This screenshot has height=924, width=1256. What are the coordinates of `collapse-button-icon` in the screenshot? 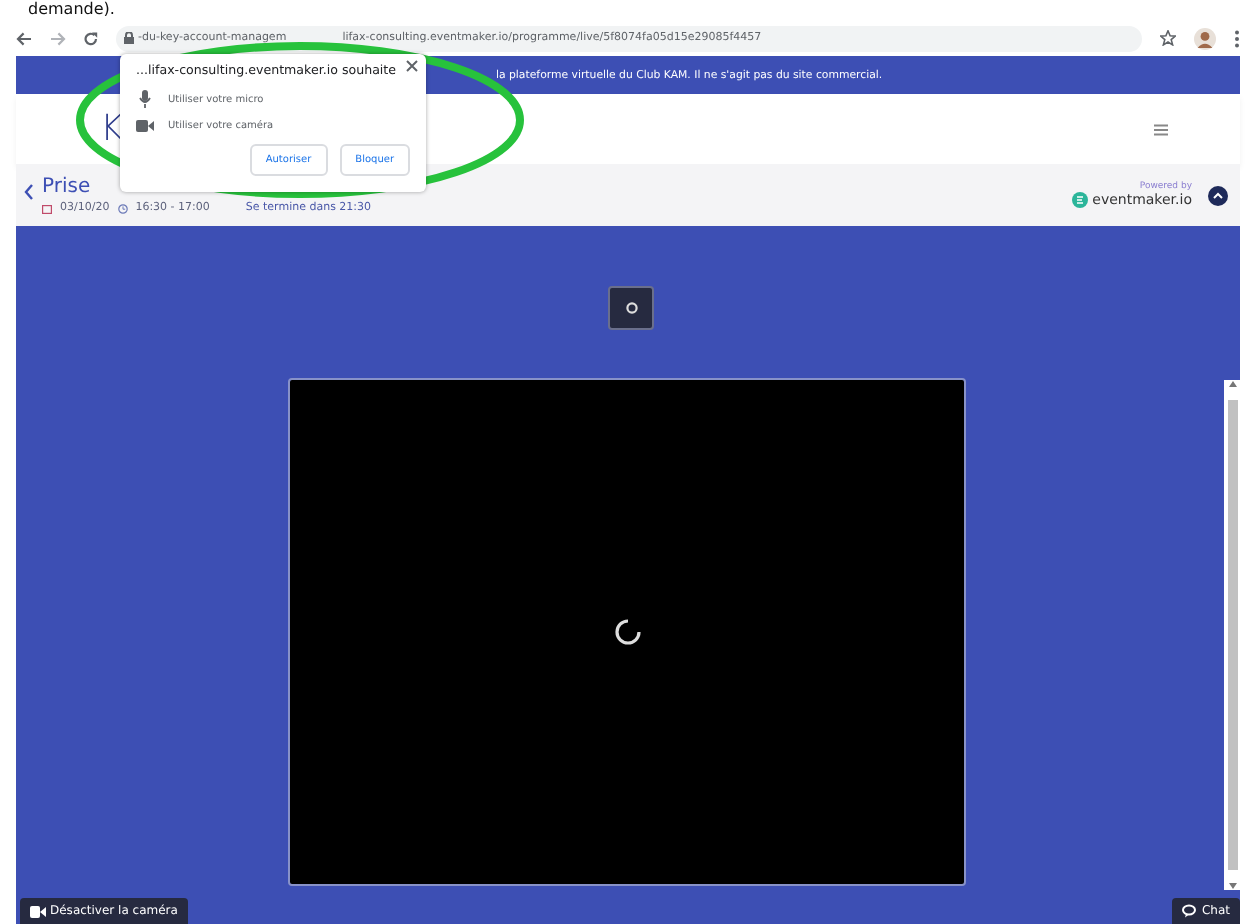 It's located at (1218, 195).